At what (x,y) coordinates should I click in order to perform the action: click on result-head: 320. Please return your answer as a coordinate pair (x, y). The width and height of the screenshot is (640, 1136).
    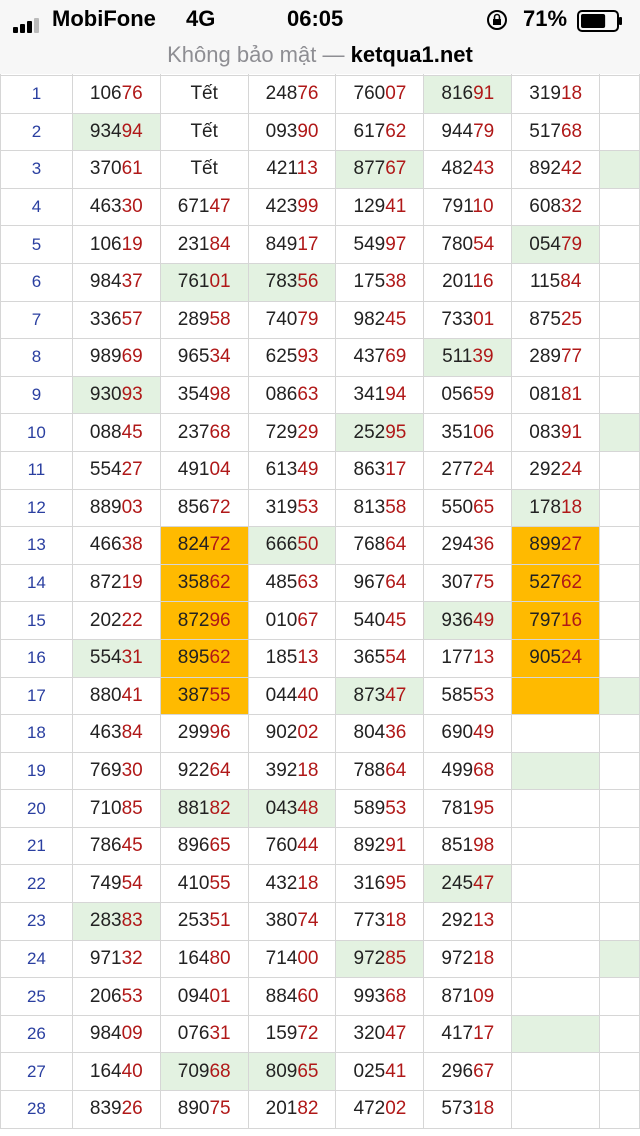
    Looking at the image, I should click on (369, 1034).